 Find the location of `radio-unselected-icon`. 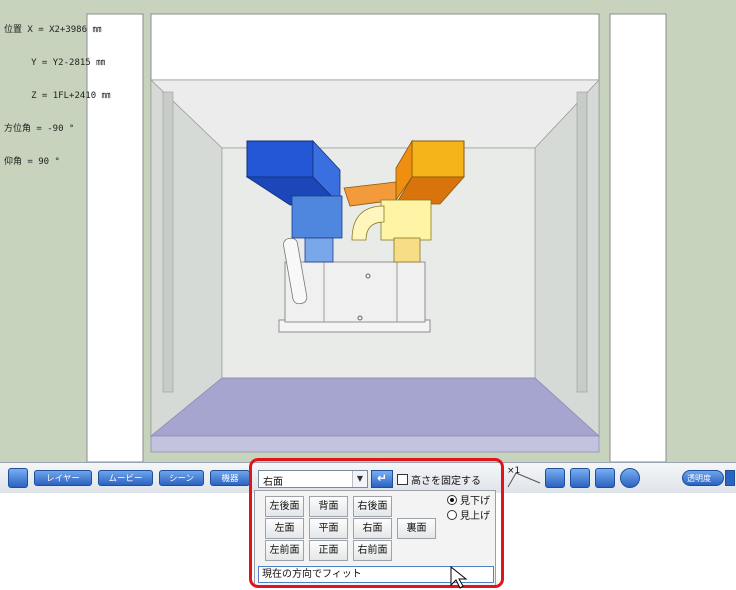

radio-unselected-icon is located at coordinates (452, 515).